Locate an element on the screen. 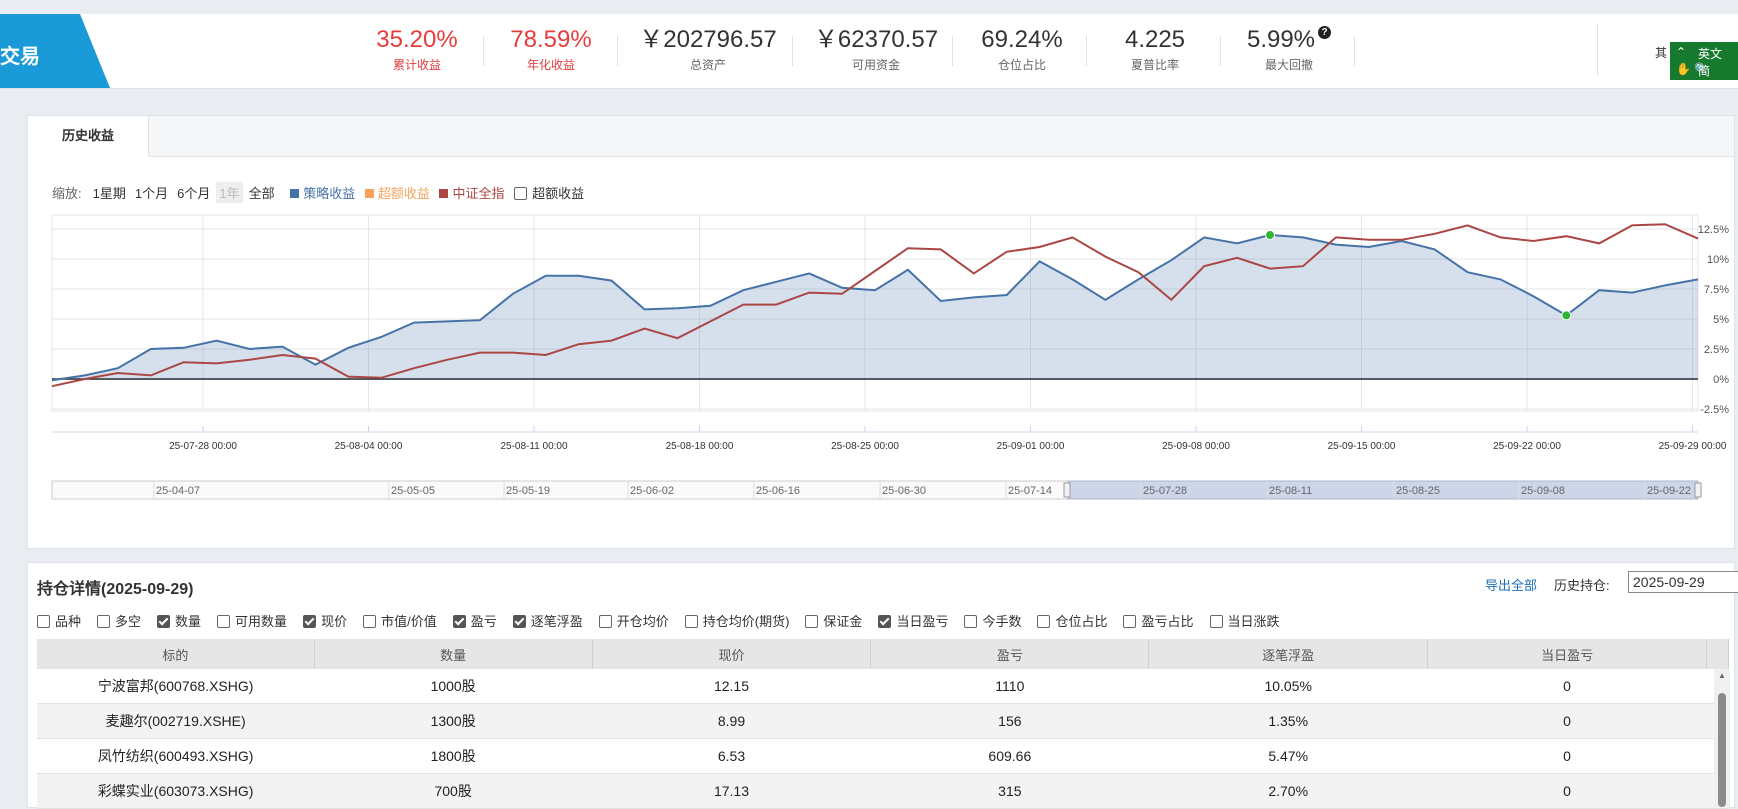 This screenshot has height=809, width=1738. column-toggle: 逐笔浮盈 is located at coordinates (547, 620).